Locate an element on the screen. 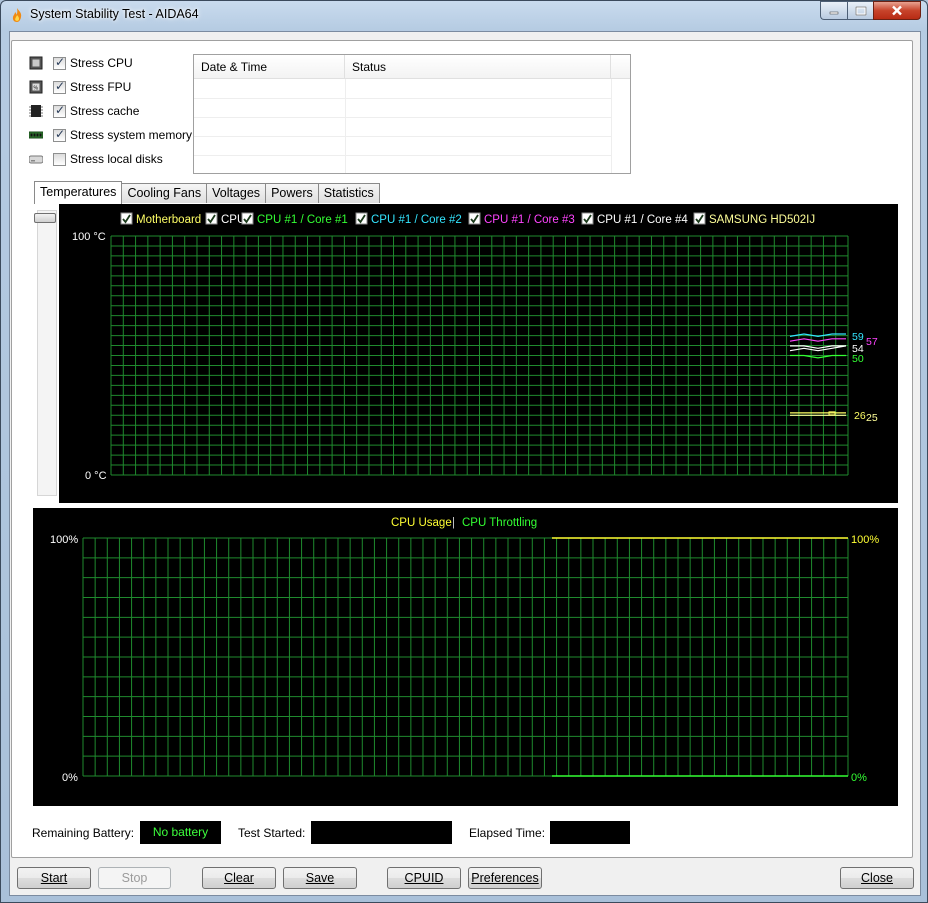  cpuid-button-label: CPUID is located at coordinates (424, 878).